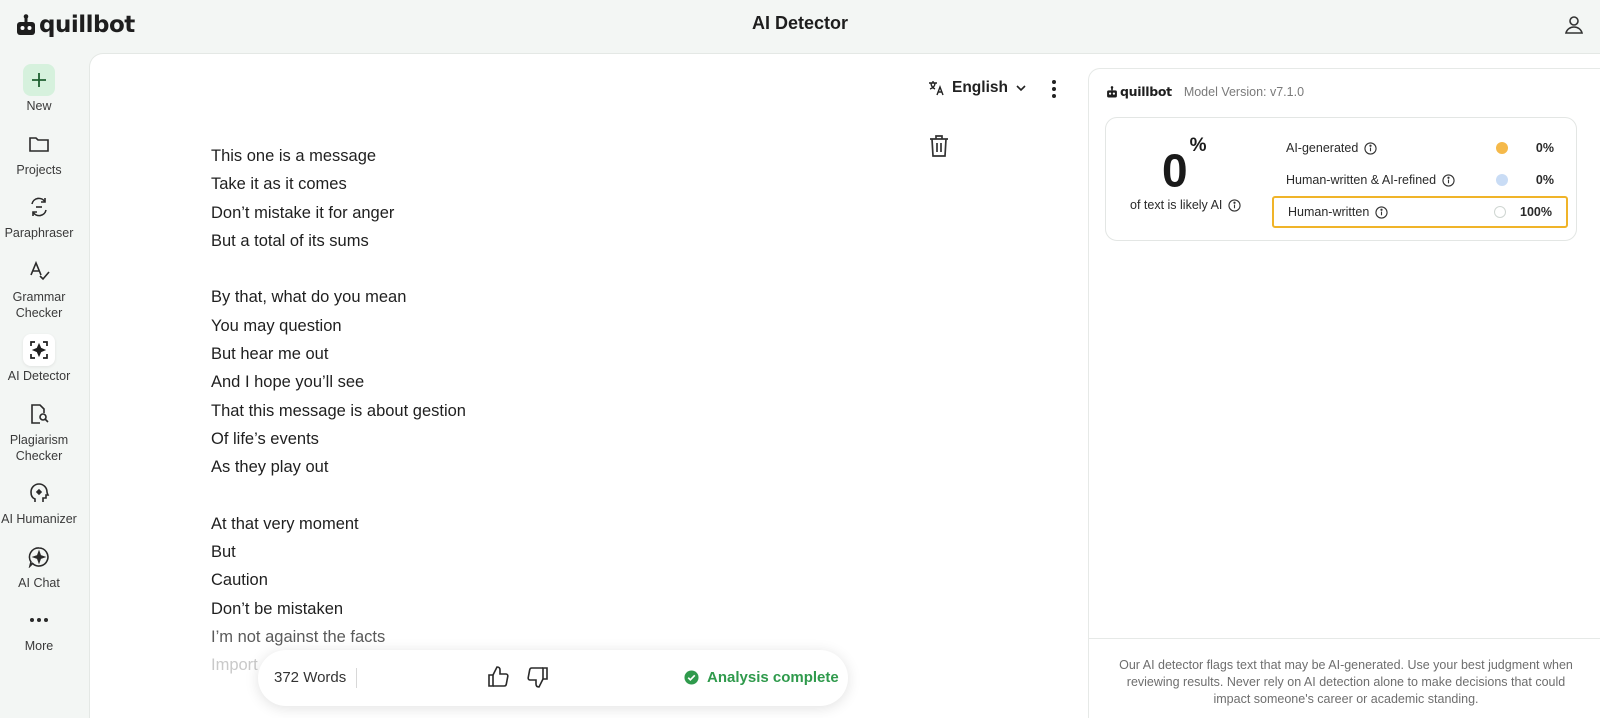 The height and width of the screenshot is (718, 1600). What do you see at coordinates (277, 608) in the screenshot?
I see `text-line: Don’t be mistaken` at bounding box center [277, 608].